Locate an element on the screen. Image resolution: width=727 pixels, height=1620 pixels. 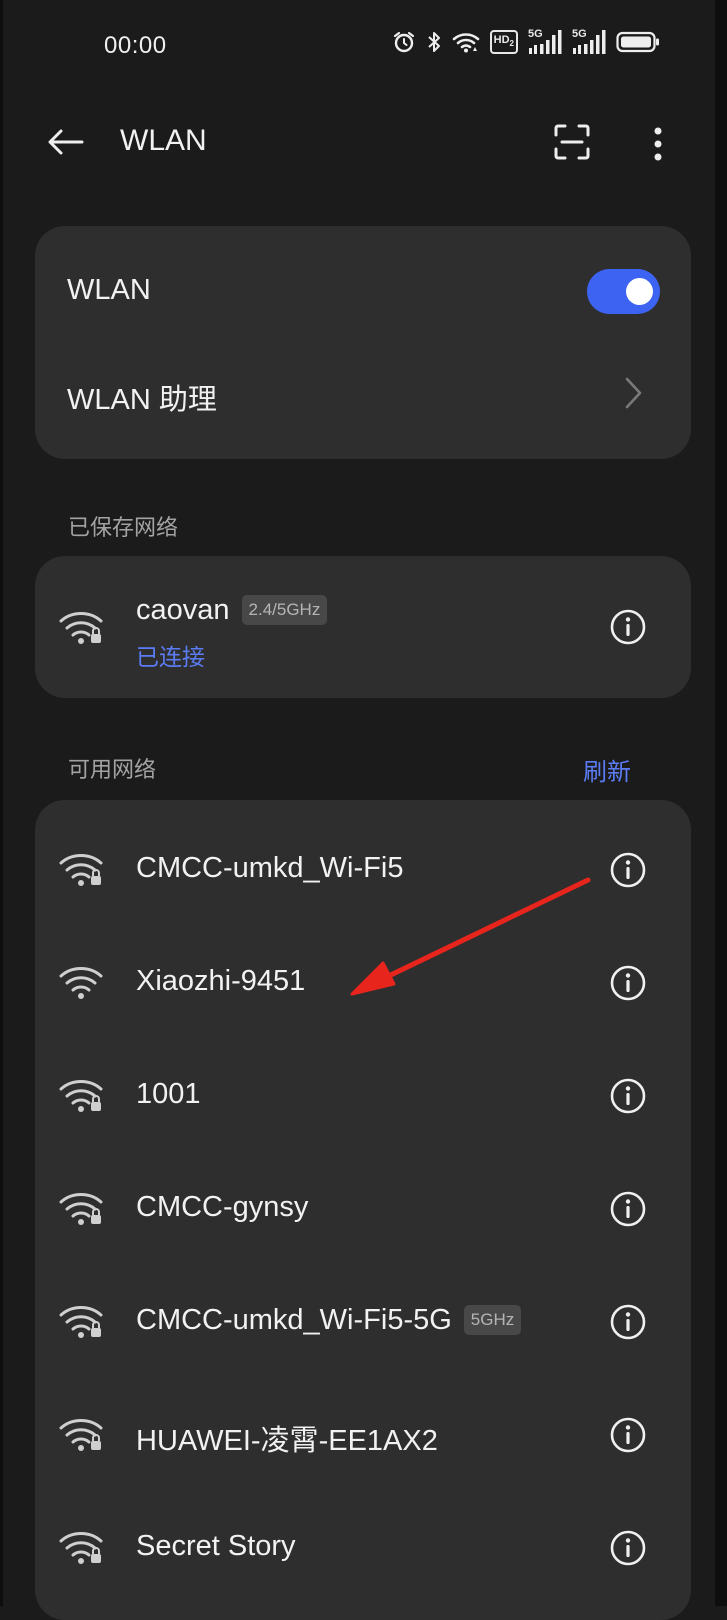
status-time: 00:00 is located at coordinates (135, 45).